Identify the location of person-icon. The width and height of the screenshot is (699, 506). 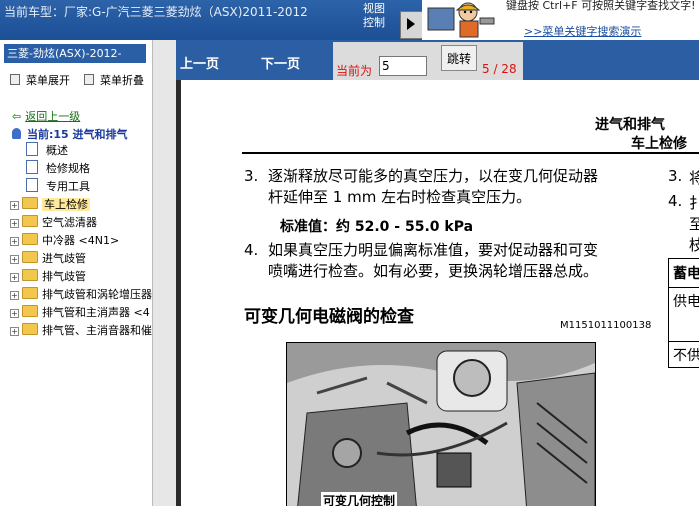
(16, 133).